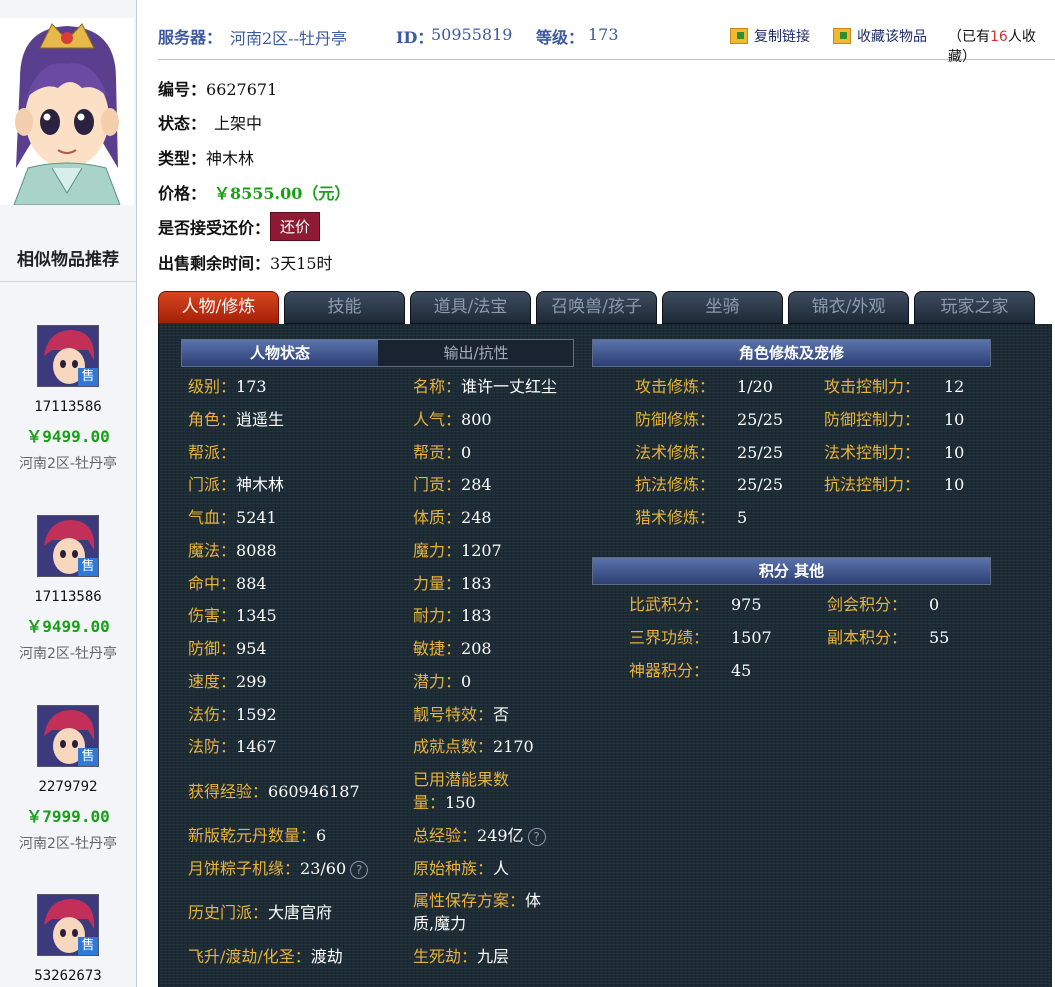 Image resolution: width=1055 pixels, height=987 pixels. Describe the element at coordinates (722, 307) in the screenshot. I see `tab-mounts: 坐骑` at that location.